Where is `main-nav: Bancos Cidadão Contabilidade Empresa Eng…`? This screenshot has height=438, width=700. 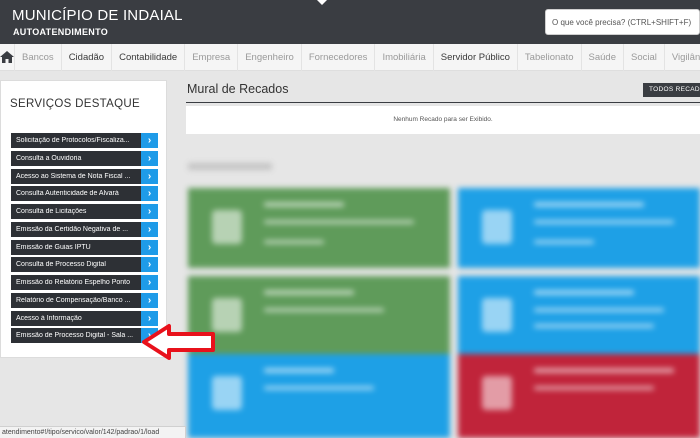 main-nav: Bancos Cidadão Contabilidade Empresa Eng… is located at coordinates (350, 57).